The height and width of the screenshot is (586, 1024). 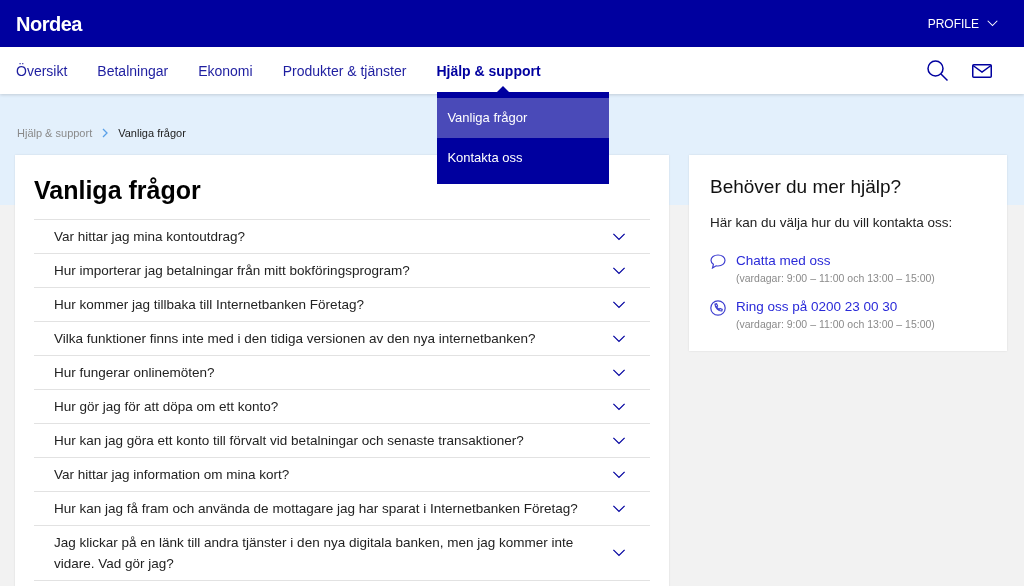 I want to click on breadcrumb-current: Vanliga frågor, so click(x=152, y=133).